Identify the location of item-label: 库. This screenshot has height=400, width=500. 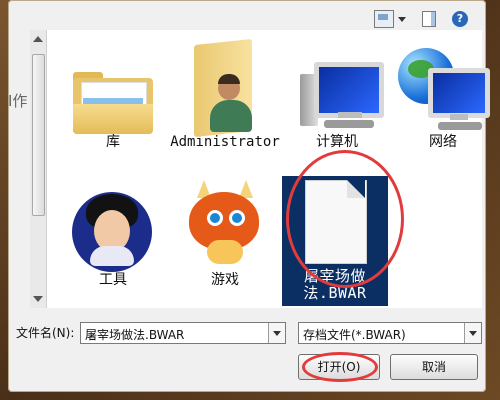
(113, 142).